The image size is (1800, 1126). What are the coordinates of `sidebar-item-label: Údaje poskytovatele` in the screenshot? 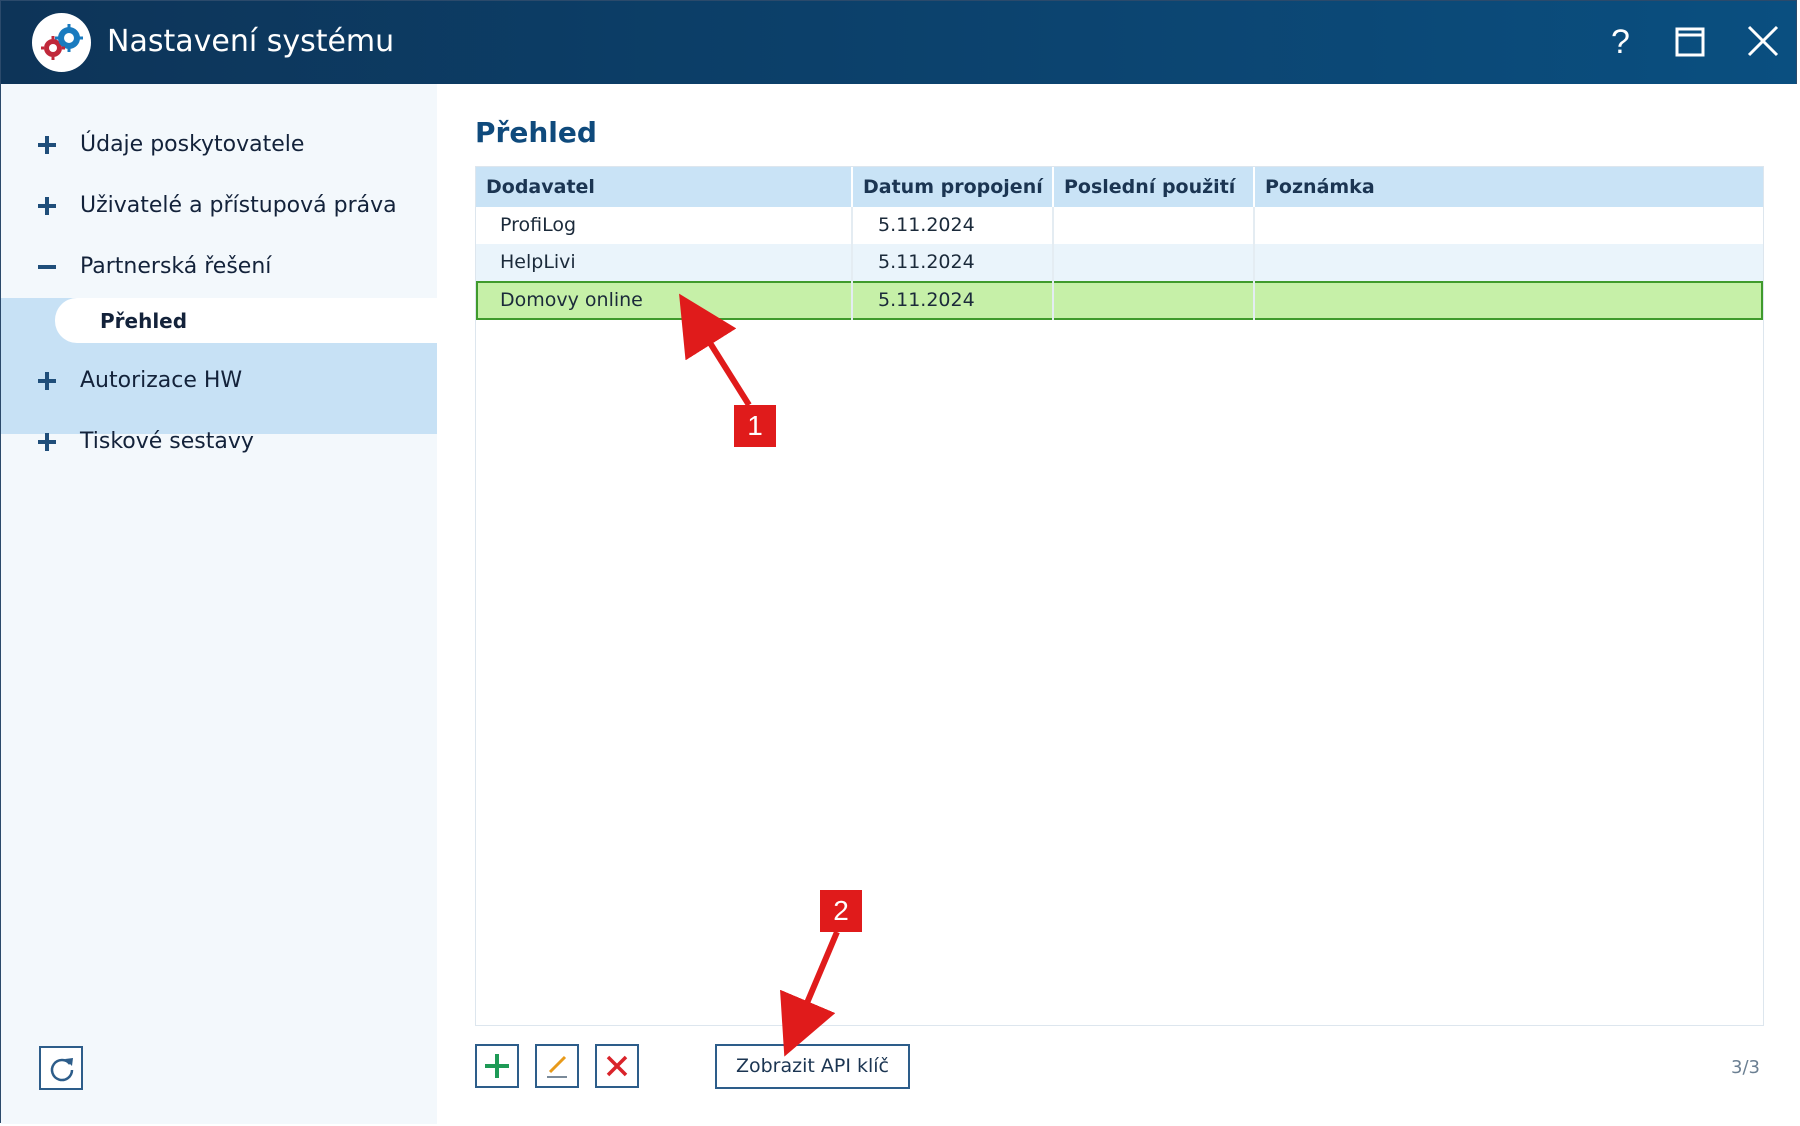 It's located at (192, 144).